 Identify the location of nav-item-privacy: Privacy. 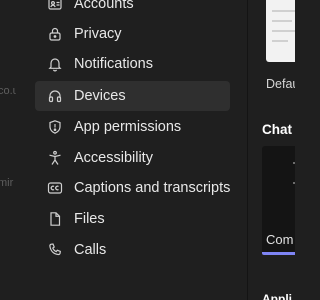
(132, 34).